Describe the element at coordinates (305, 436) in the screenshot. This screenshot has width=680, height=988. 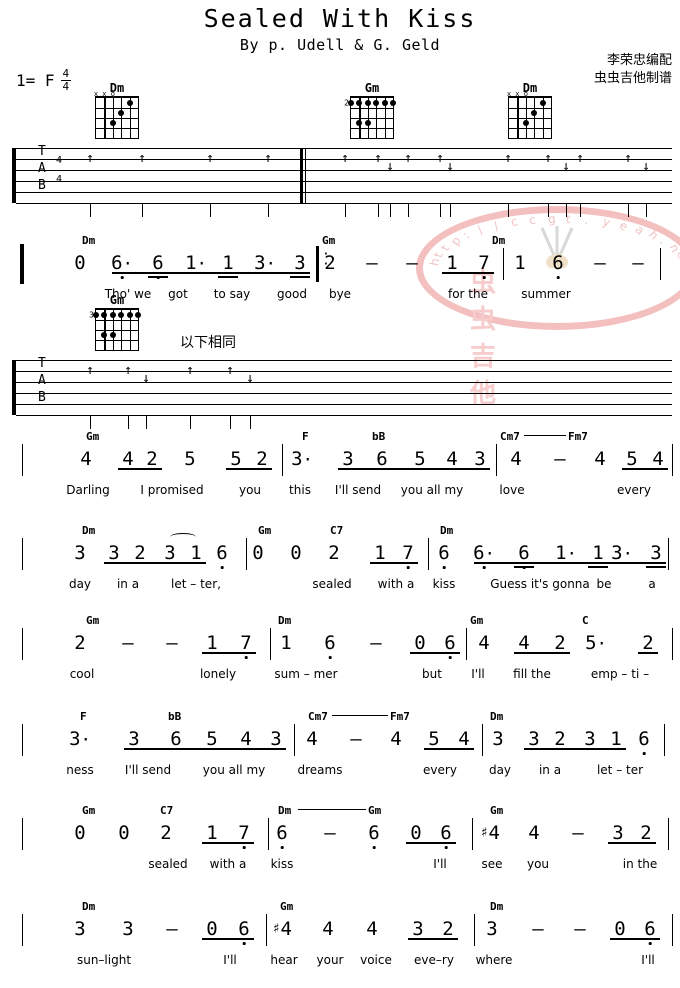
I see `chord-label: F` at that location.